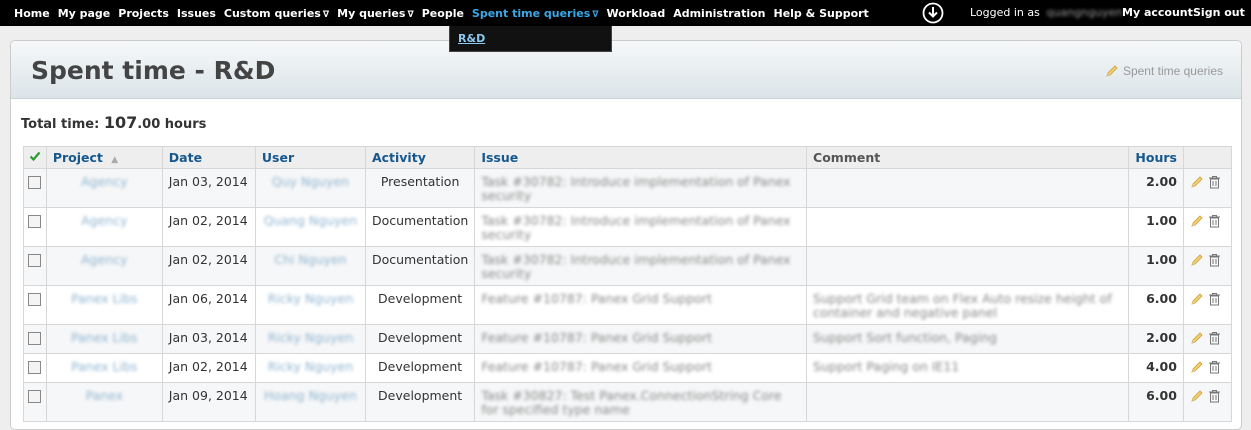 Image resolution: width=1251 pixels, height=430 pixels. Describe the element at coordinates (375, 13) in the screenshot. I see `menu-item-my-queries: My queries ∇` at that location.